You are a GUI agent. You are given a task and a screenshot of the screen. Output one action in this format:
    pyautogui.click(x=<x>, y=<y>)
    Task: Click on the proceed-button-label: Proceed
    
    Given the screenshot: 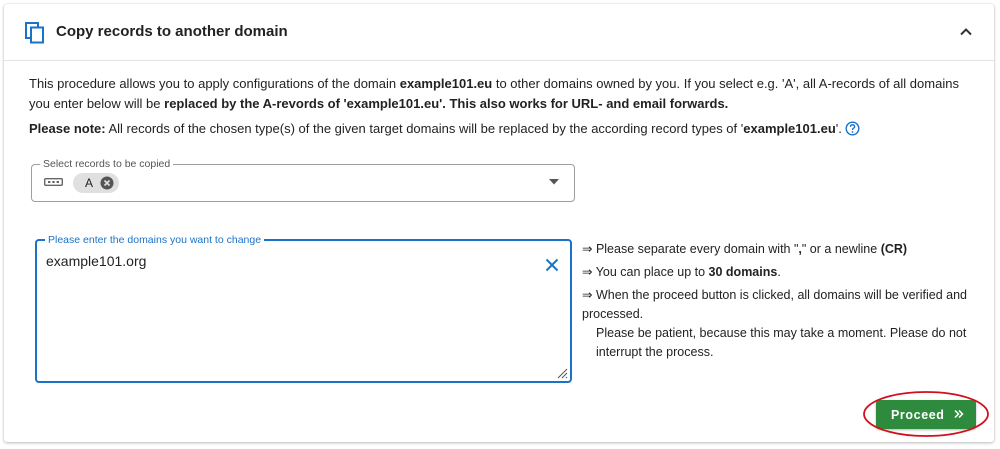 What is the action you would take?
    pyautogui.click(x=918, y=415)
    